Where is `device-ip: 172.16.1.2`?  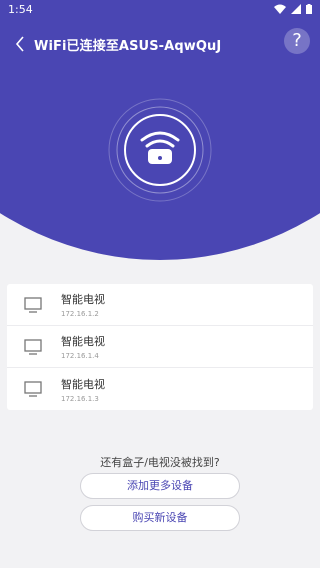 device-ip: 172.16.1.2 is located at coordinates (80, 314).